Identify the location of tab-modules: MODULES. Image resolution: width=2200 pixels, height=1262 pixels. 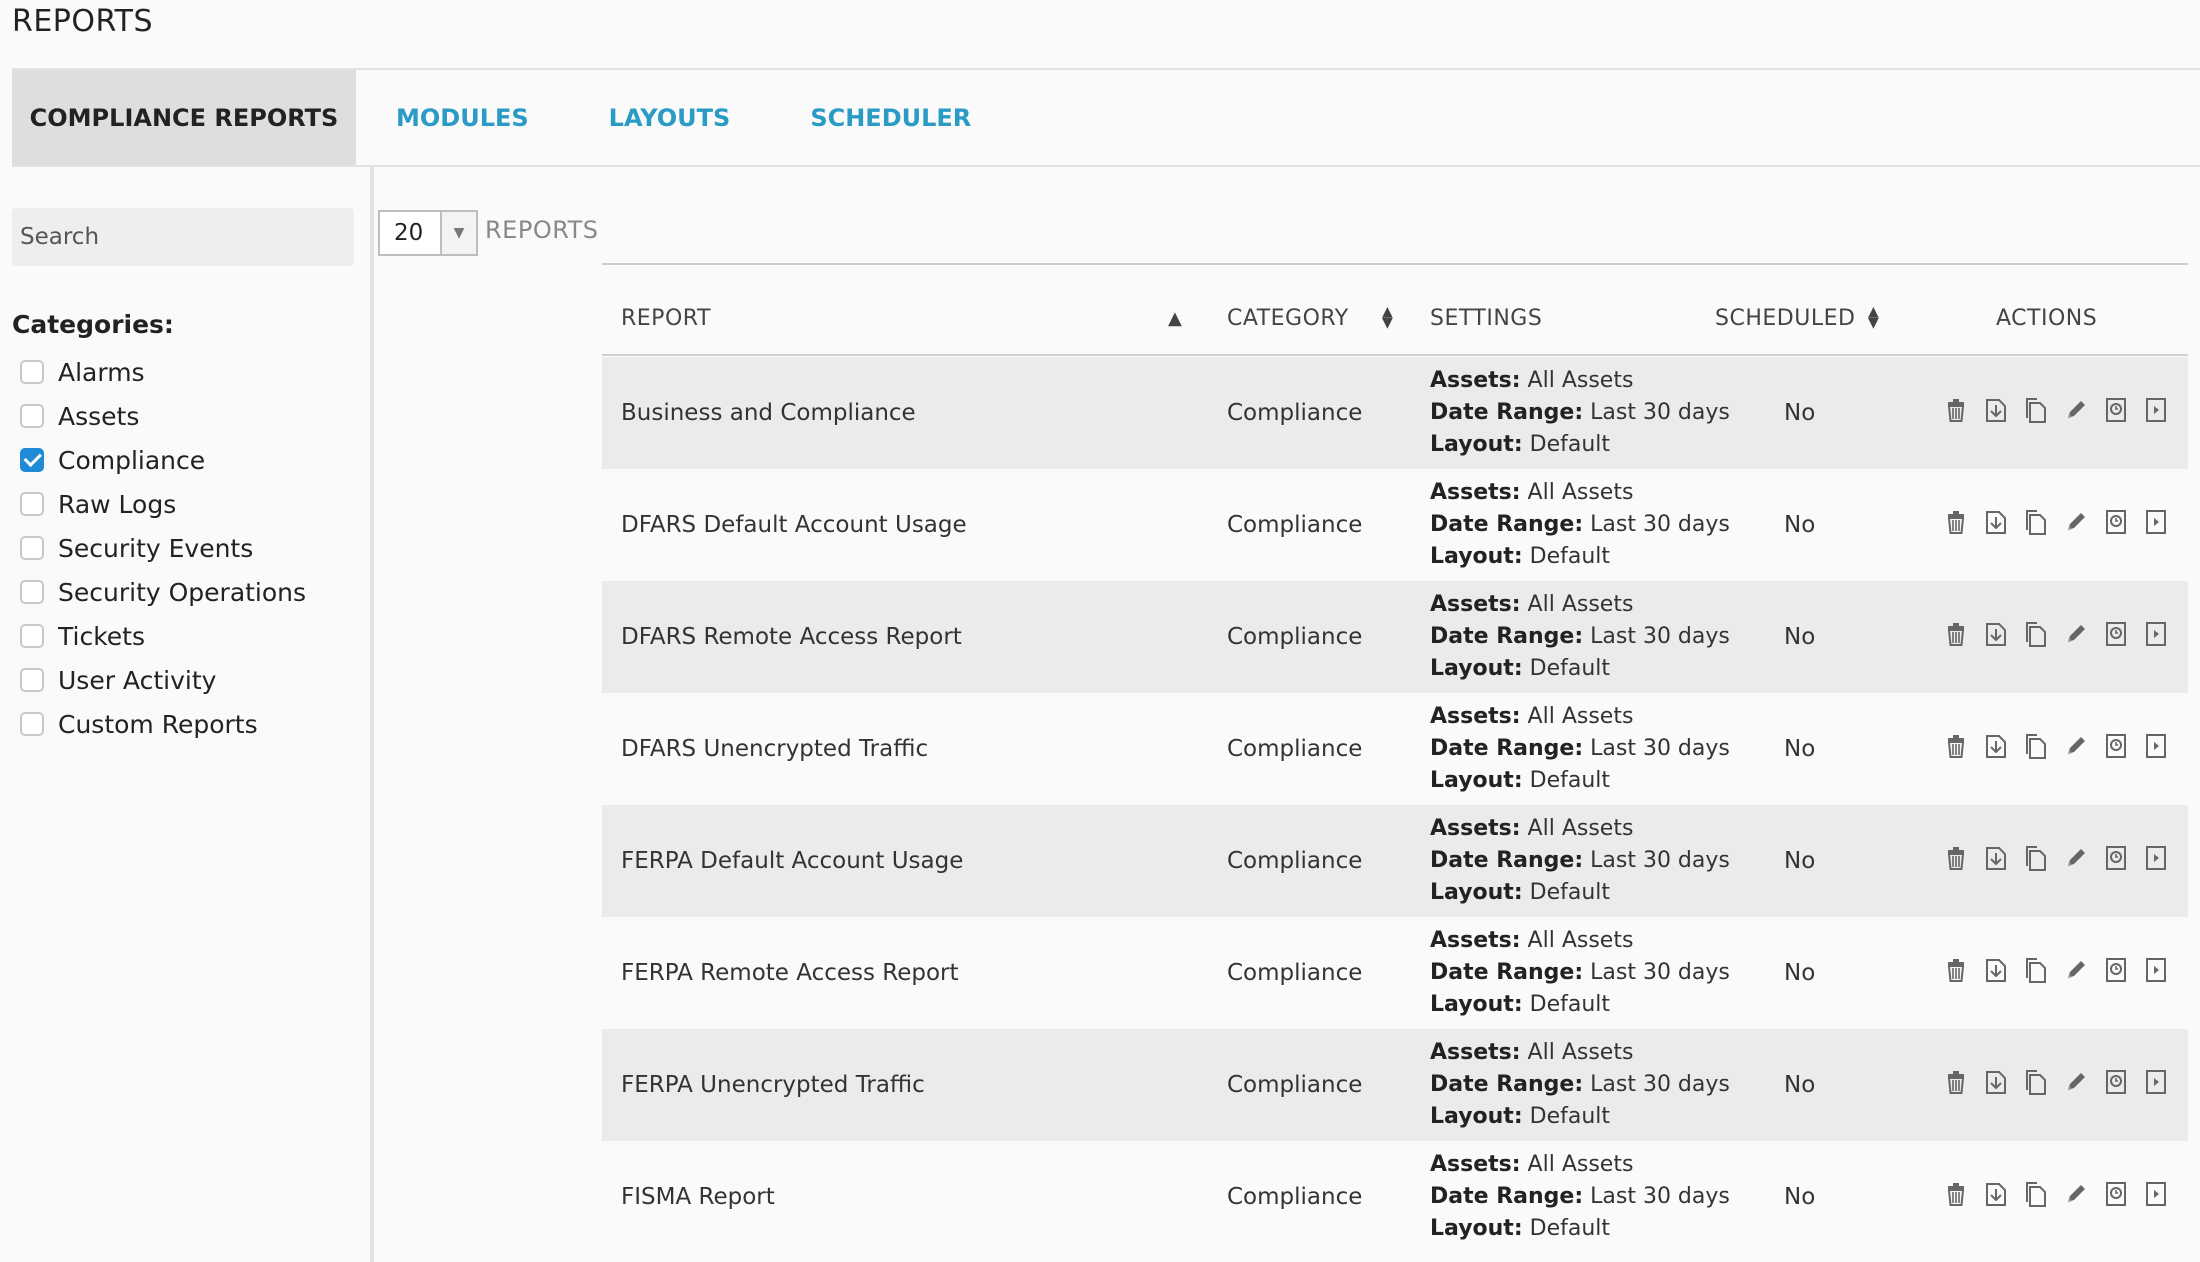
(462, 117).